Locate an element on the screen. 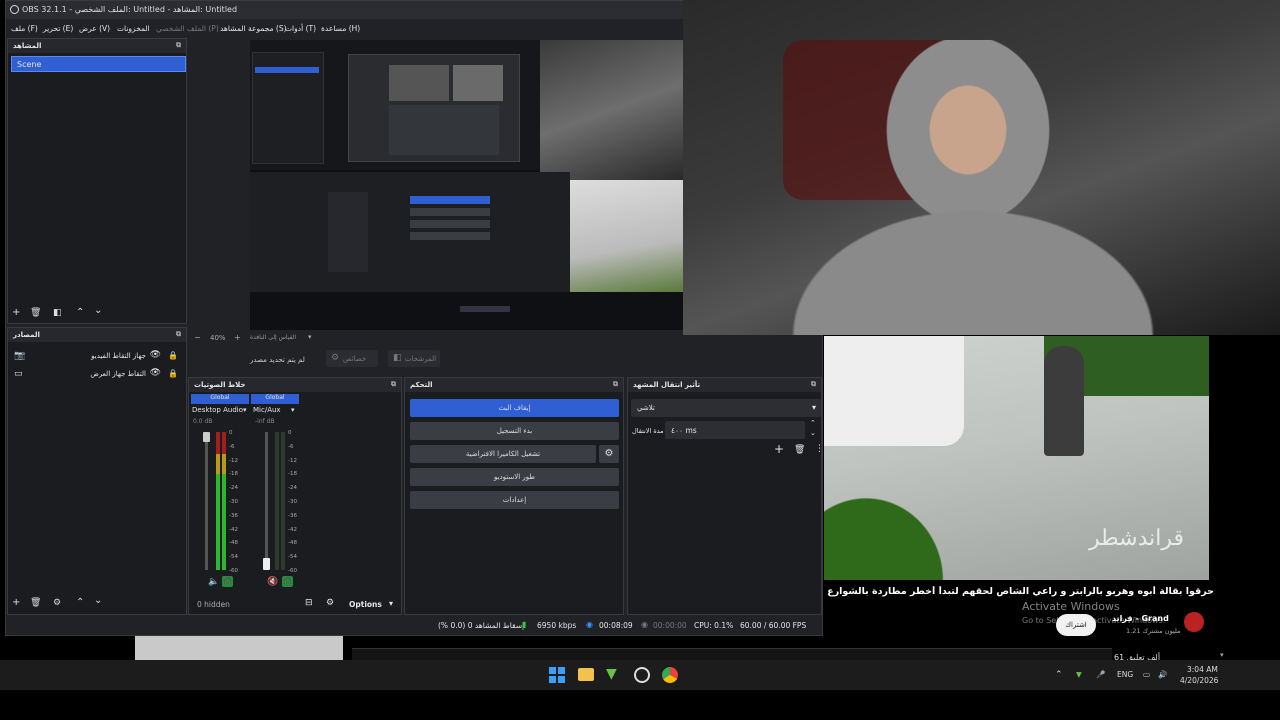  mixer-settings-icon: ⚙ is located at coordinates (330, 603).